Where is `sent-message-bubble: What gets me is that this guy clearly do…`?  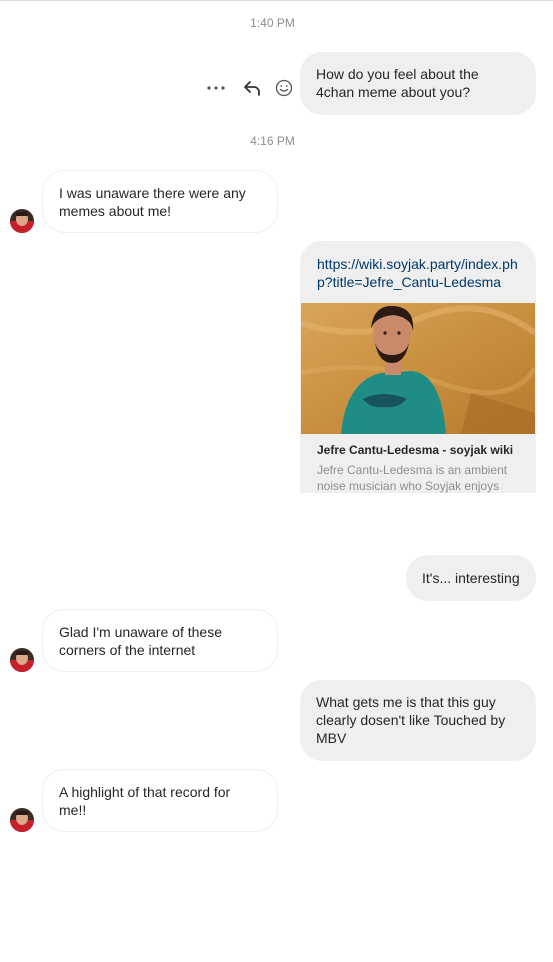
sent-message-bubble: What gets me is that this guy clearly do… is located at coordinates (418, 720).